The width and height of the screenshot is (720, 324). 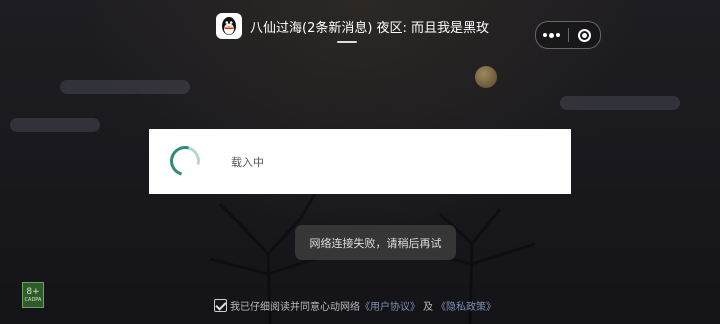 What do you see at coordinates (428, 307) in the screenshot?
I see `agreement-and: 及` at bounding box center [428, 307].